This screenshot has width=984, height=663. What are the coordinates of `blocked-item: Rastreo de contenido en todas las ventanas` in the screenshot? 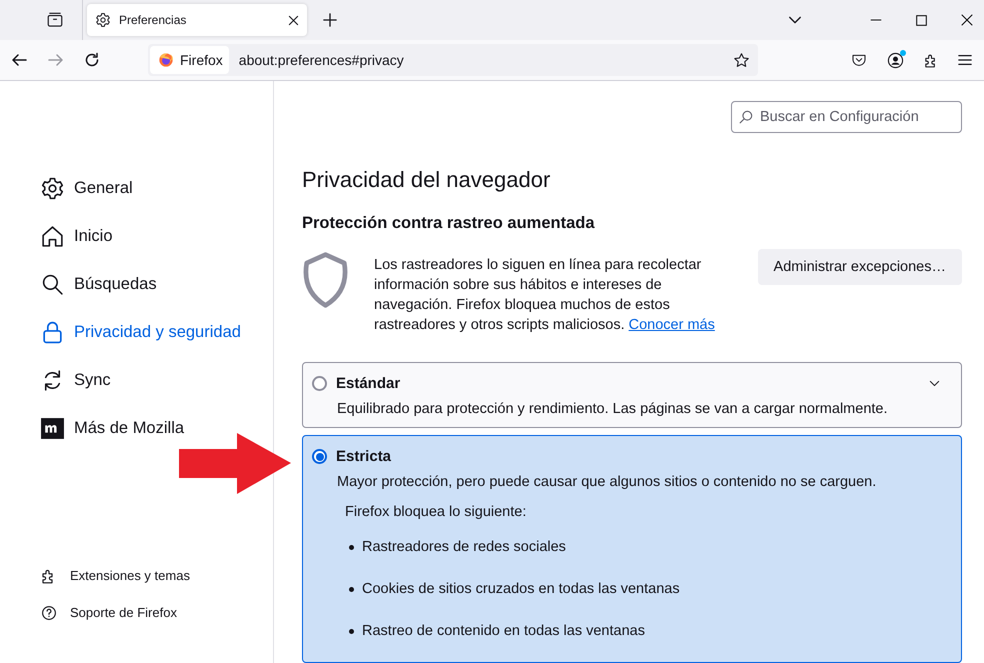 It's located at (503, 631).